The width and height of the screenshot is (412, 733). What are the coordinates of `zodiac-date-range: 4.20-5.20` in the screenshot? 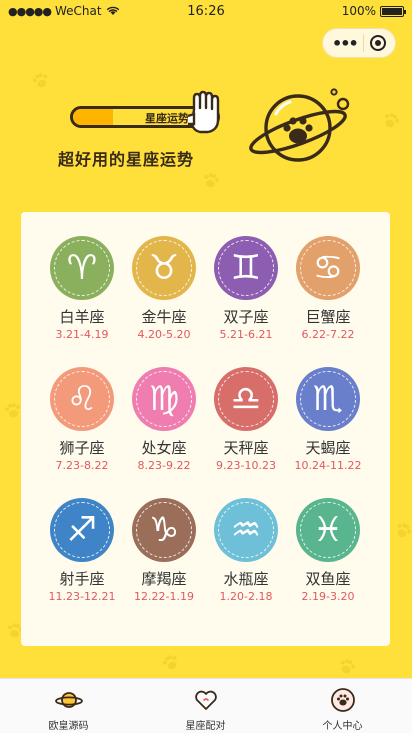 It's located at (164, 334).